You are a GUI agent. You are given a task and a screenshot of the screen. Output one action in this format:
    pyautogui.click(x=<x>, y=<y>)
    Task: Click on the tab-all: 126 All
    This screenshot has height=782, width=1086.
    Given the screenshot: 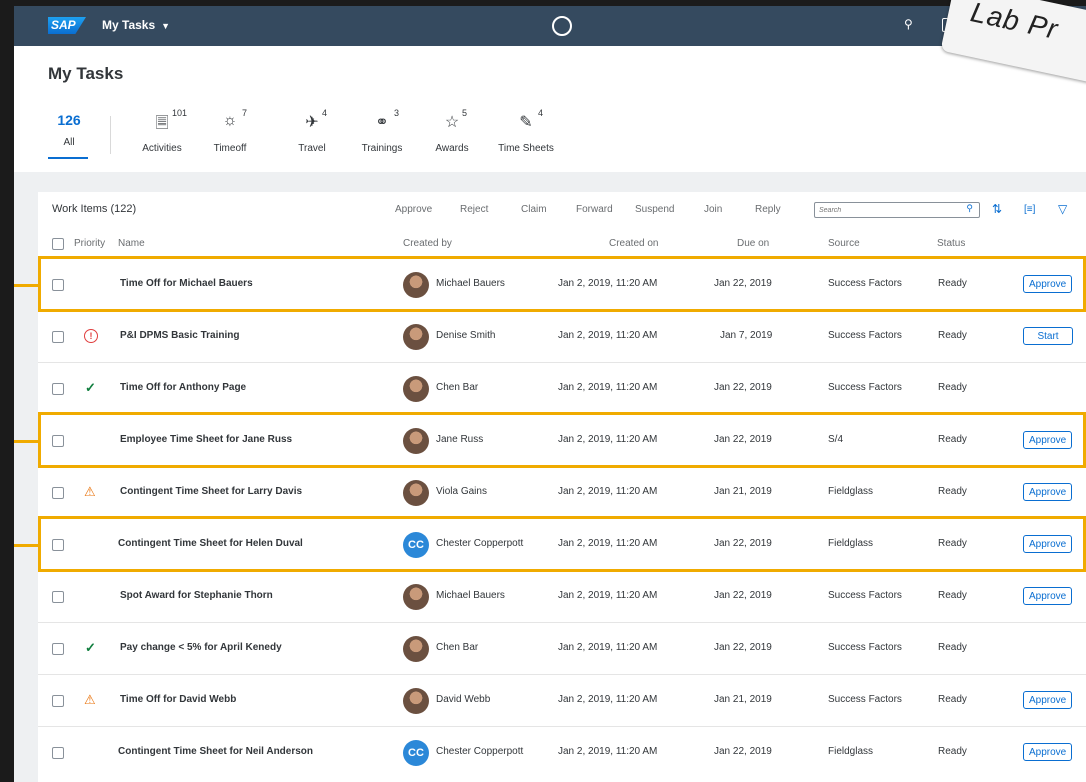 What is the action you would take?
    pyautogui.click(x=68, y=135)
    